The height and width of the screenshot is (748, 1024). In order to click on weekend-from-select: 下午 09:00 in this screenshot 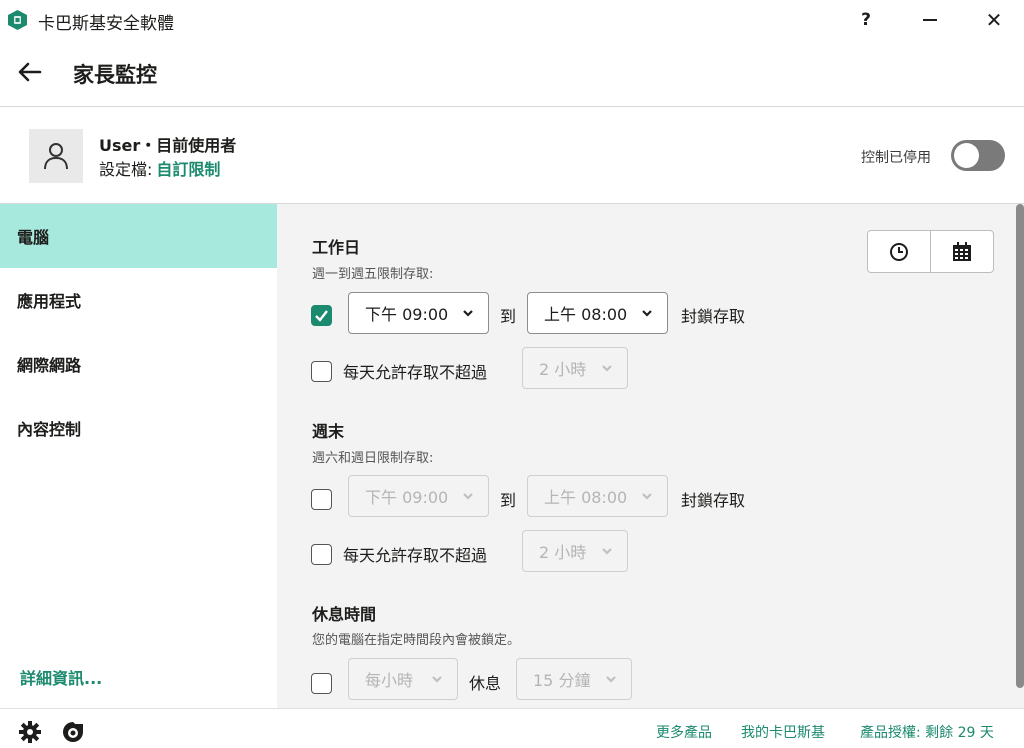, I will do `click(418, 496)`.